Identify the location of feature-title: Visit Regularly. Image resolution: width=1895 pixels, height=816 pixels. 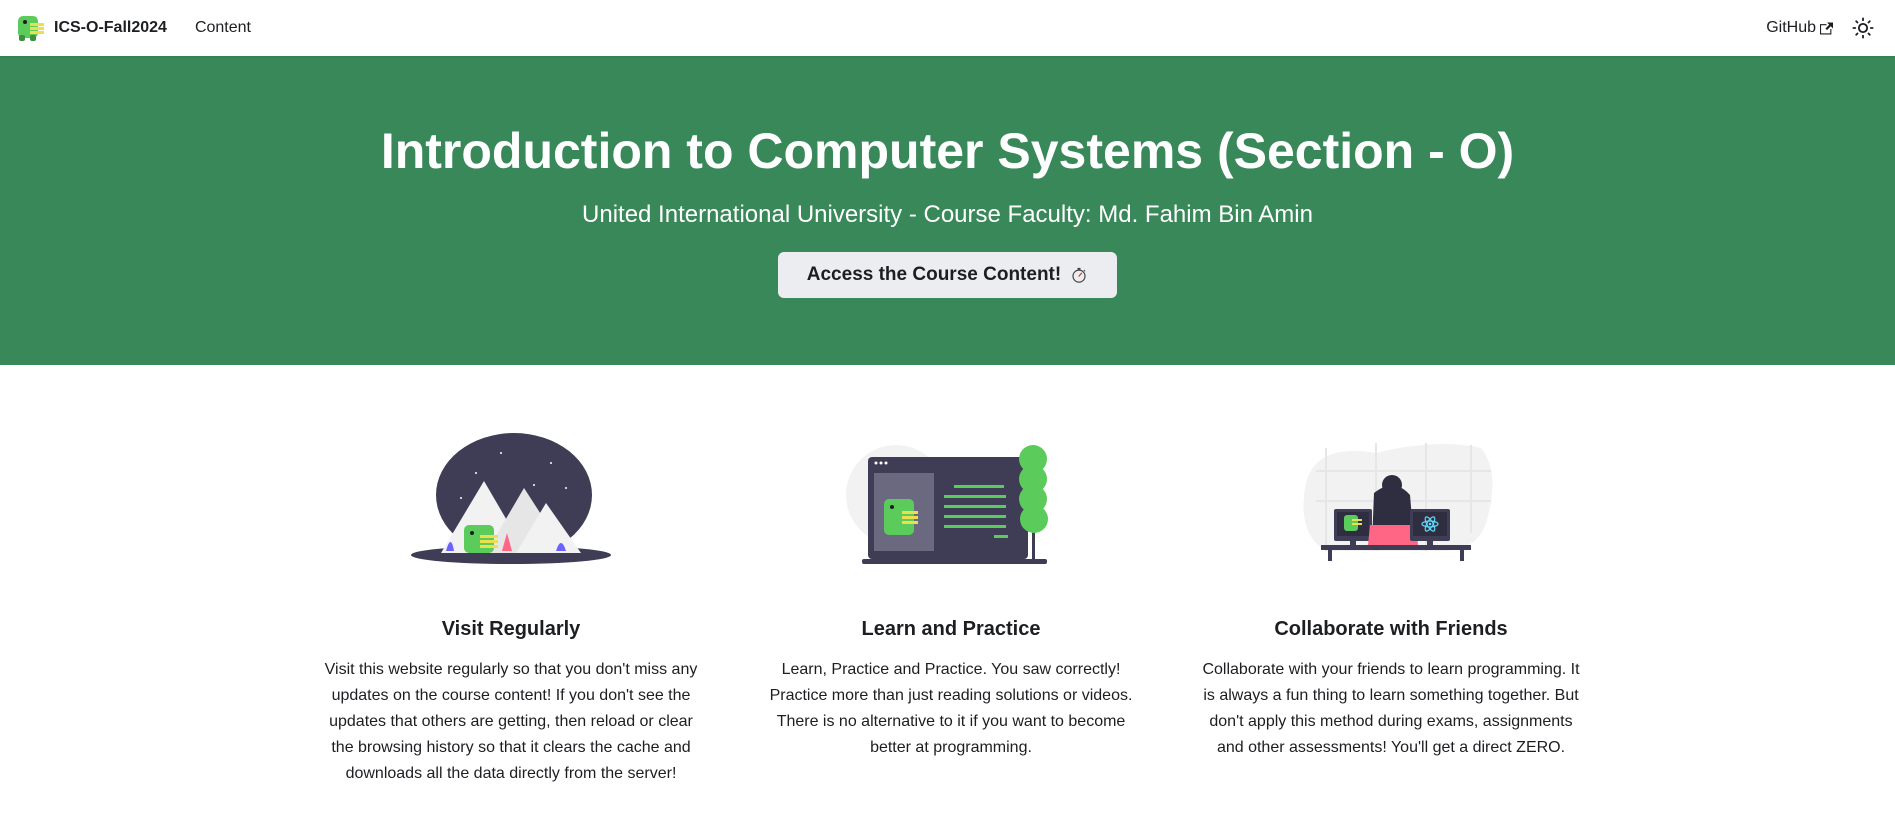
(511, 629).